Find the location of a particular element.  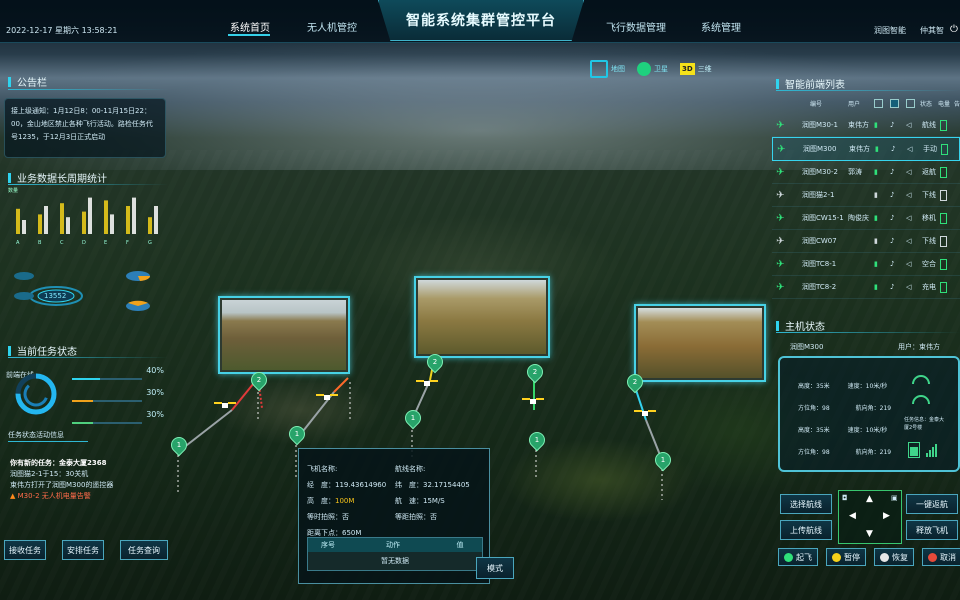

pause-button: 暂停 is located at coordinates (846, 557).